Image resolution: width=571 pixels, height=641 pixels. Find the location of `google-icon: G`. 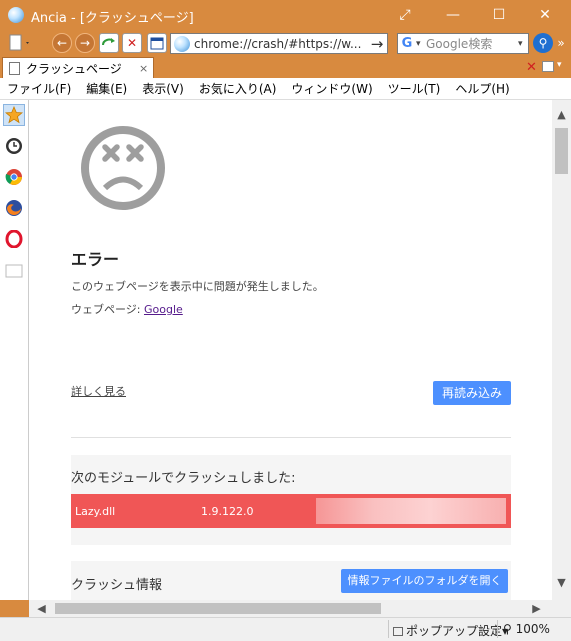

google-icon: G is located at coordinates (407, 43).